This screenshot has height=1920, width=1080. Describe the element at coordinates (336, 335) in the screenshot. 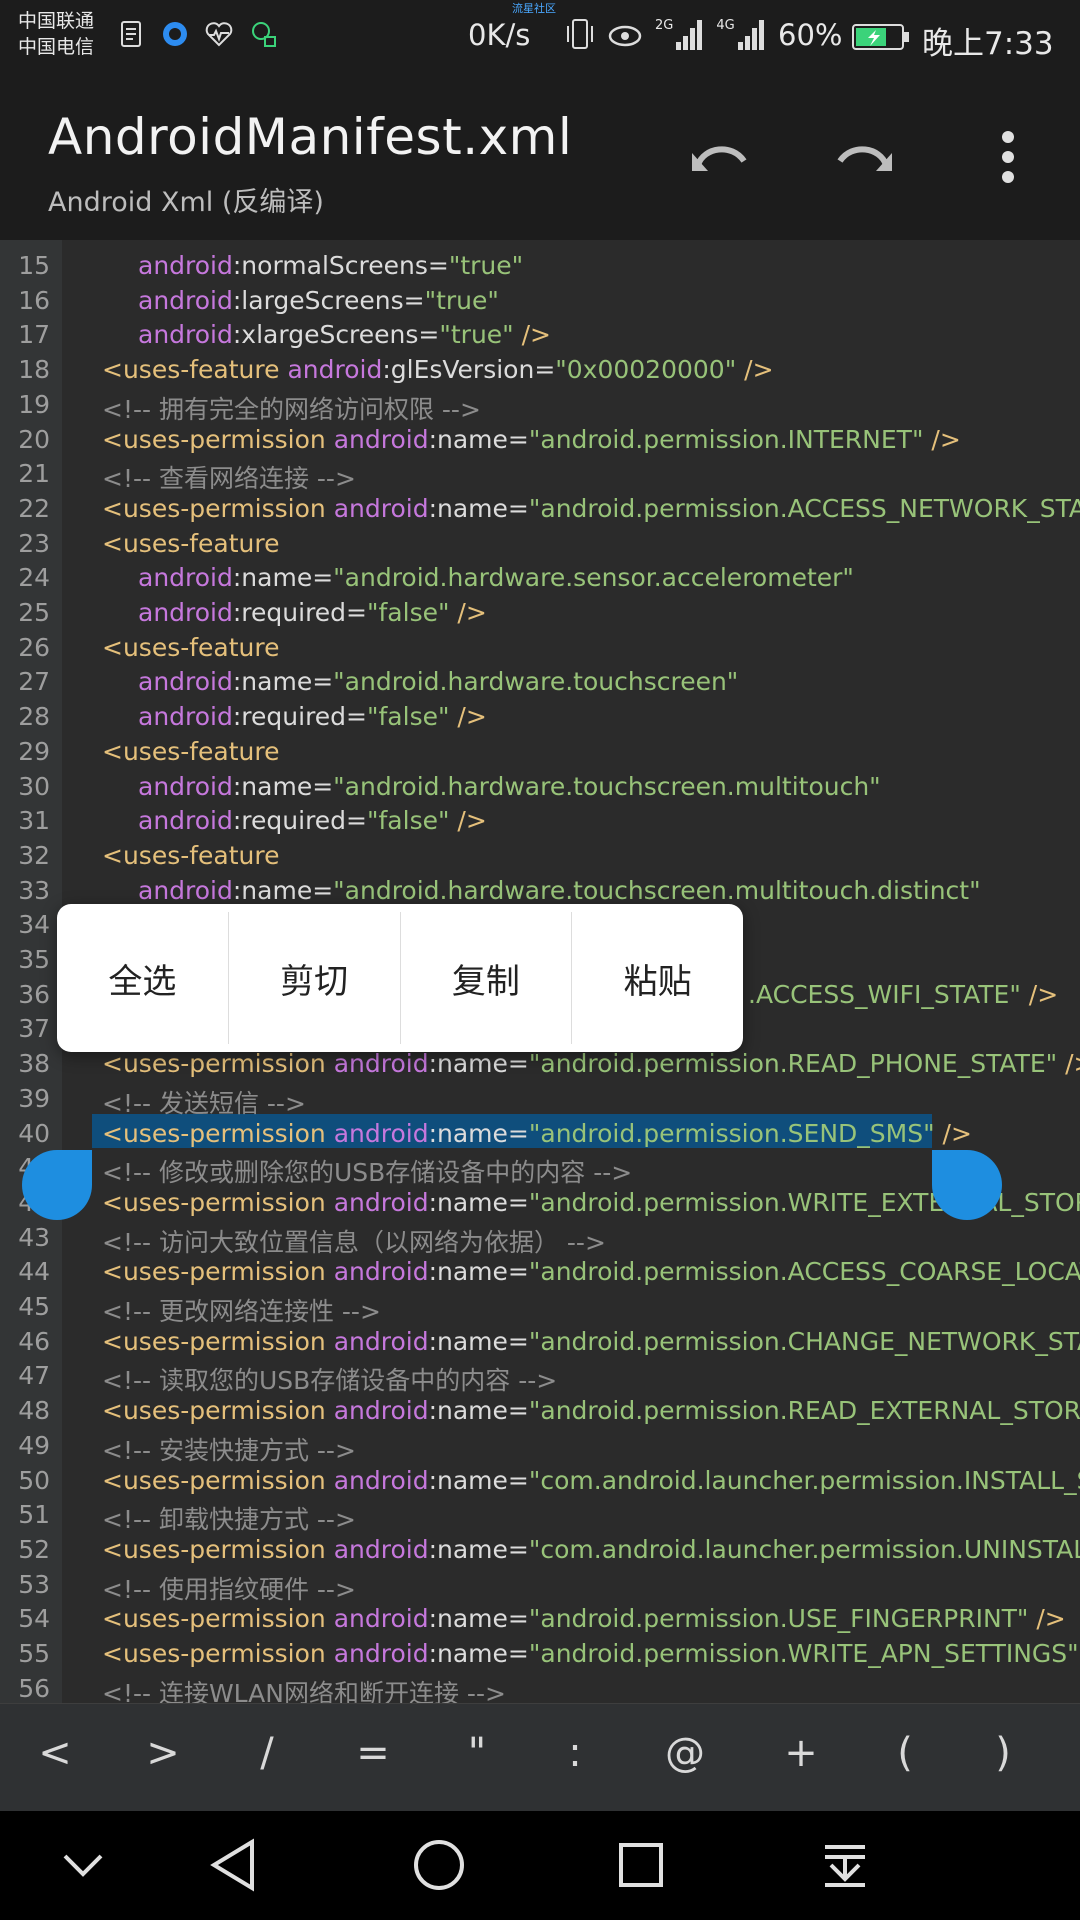

I see `code-token: :xlargeScreens=` at that location.